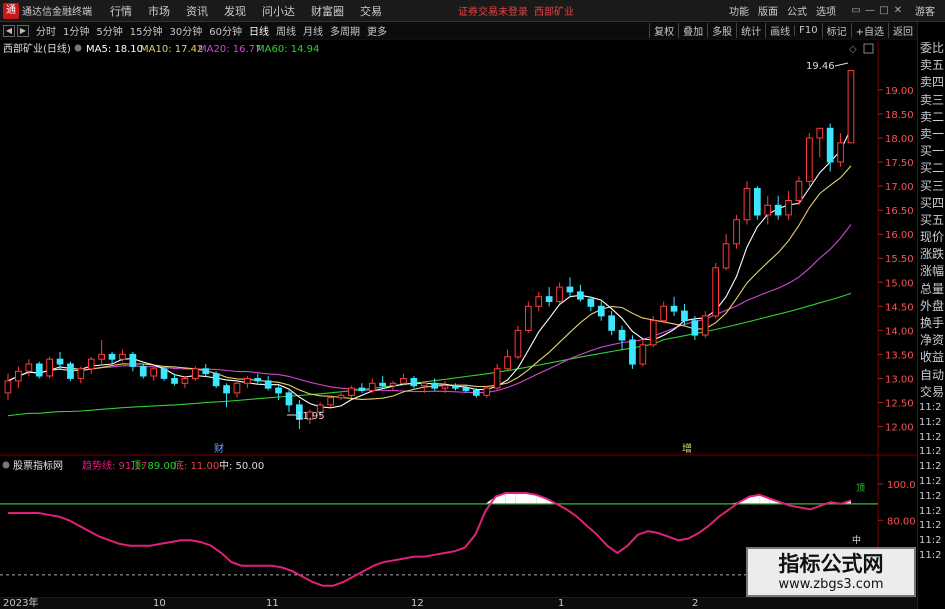 The image size is (945, 609). I want to click on period-tab: 1分钟, so click(76, 30).